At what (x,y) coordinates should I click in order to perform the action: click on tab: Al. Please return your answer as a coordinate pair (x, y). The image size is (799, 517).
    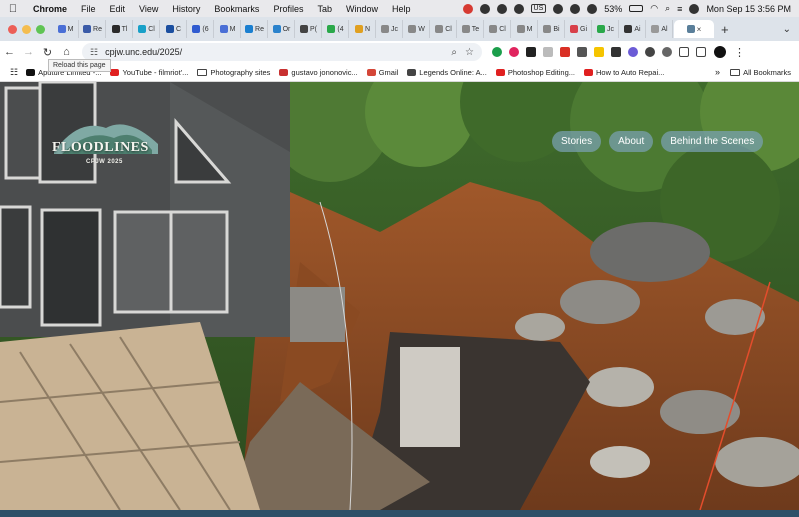
    Looking at the image, I should click on (660, 29).